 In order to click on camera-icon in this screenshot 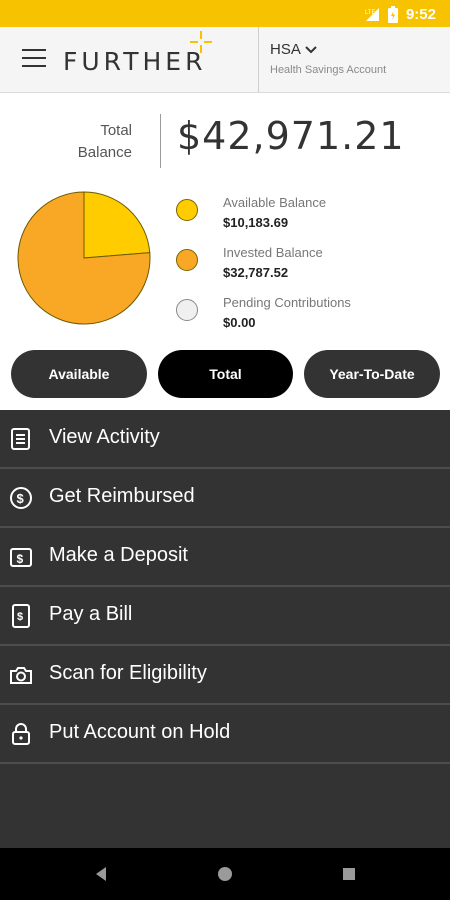, I will do `click(21, 675)`.